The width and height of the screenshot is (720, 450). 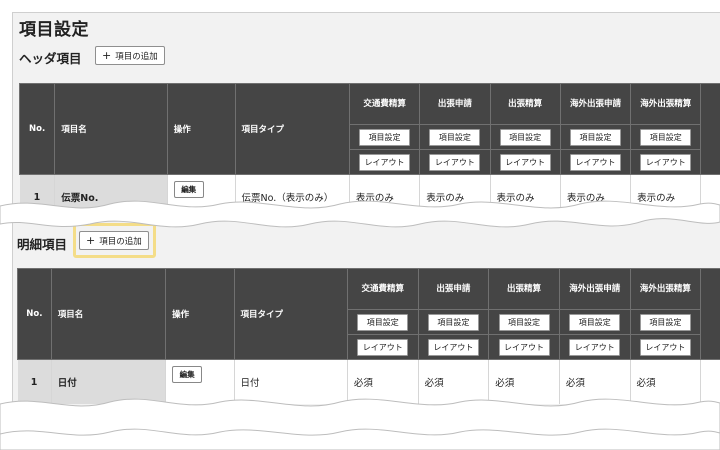 I want to click on header-add-item-button: + 項目の追加, so click(x=130, y=55).